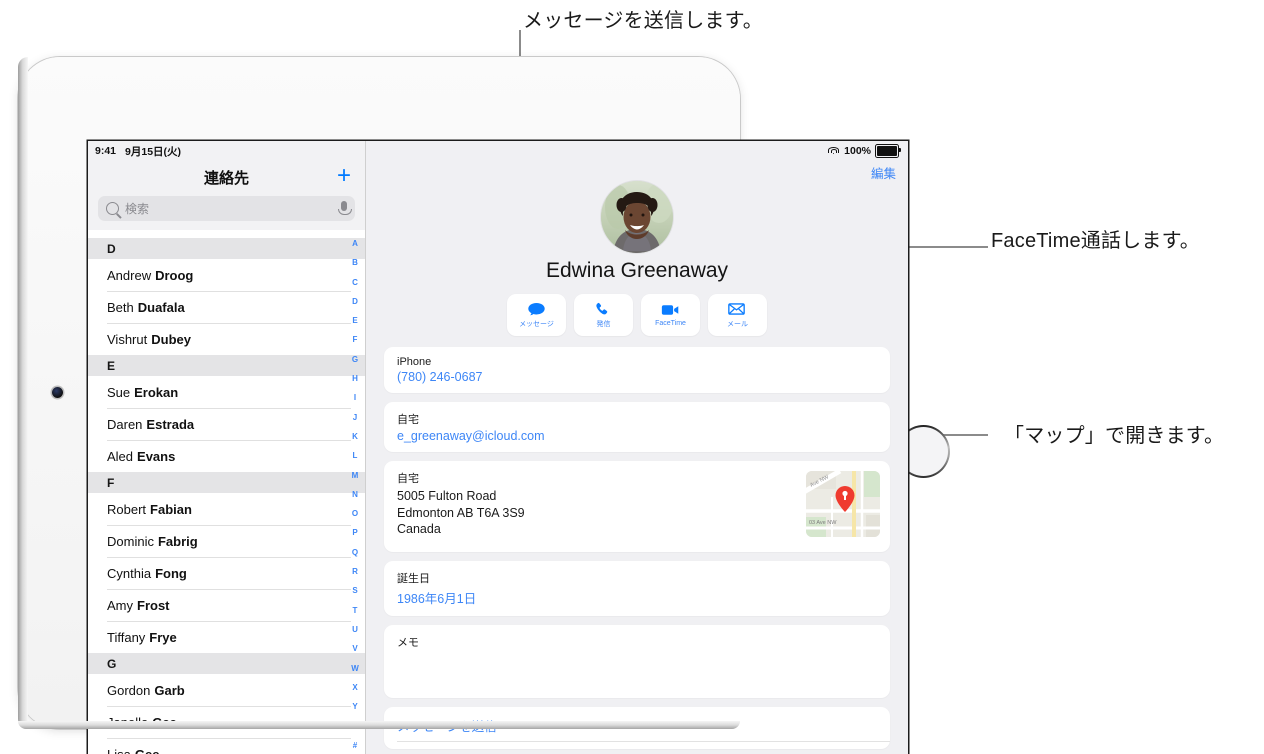 This screenshot has width=1264, height=754. What do you see at coordinates (162, 637) in the screenshot?
I see `contact-last-name: Frye` at bounding box center [162, 637].